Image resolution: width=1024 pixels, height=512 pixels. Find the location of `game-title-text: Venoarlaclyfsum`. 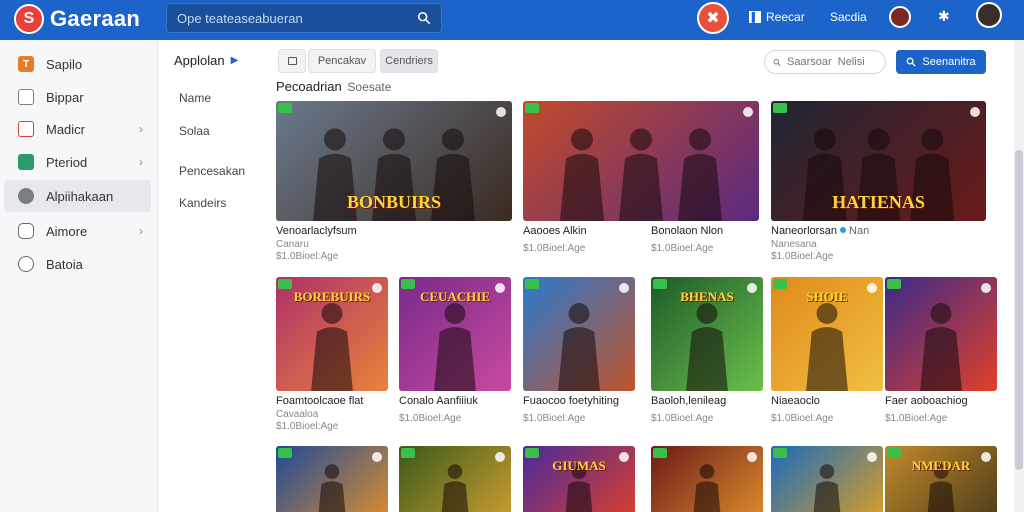

game-title-text: Venoarlaclyfsum is located at coordinates (316, 231).